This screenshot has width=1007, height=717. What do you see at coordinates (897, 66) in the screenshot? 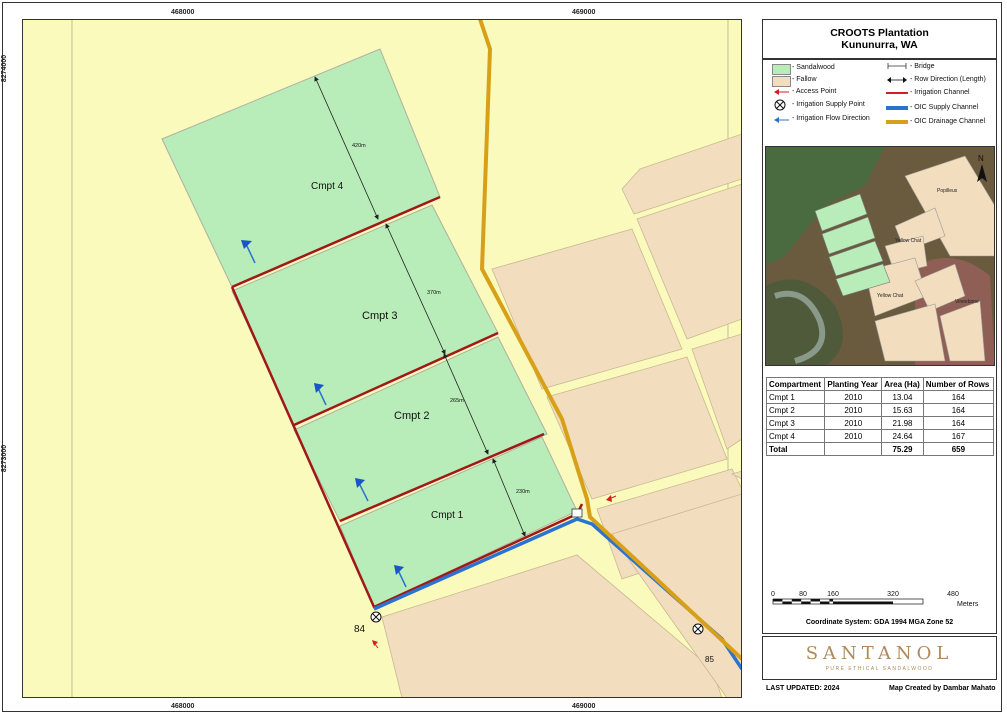
I see `bridge-icon` at bounding box center [897, 66].